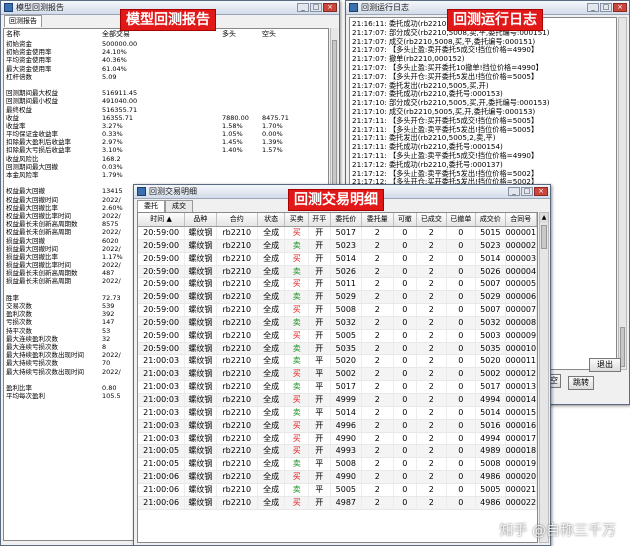 The width and height of the screenshot is (630, 546). What do you see at coordinates (112, 175) in the screenshot?
I see `report-cell-all: 1.79%` at bounding box center [112, 175].